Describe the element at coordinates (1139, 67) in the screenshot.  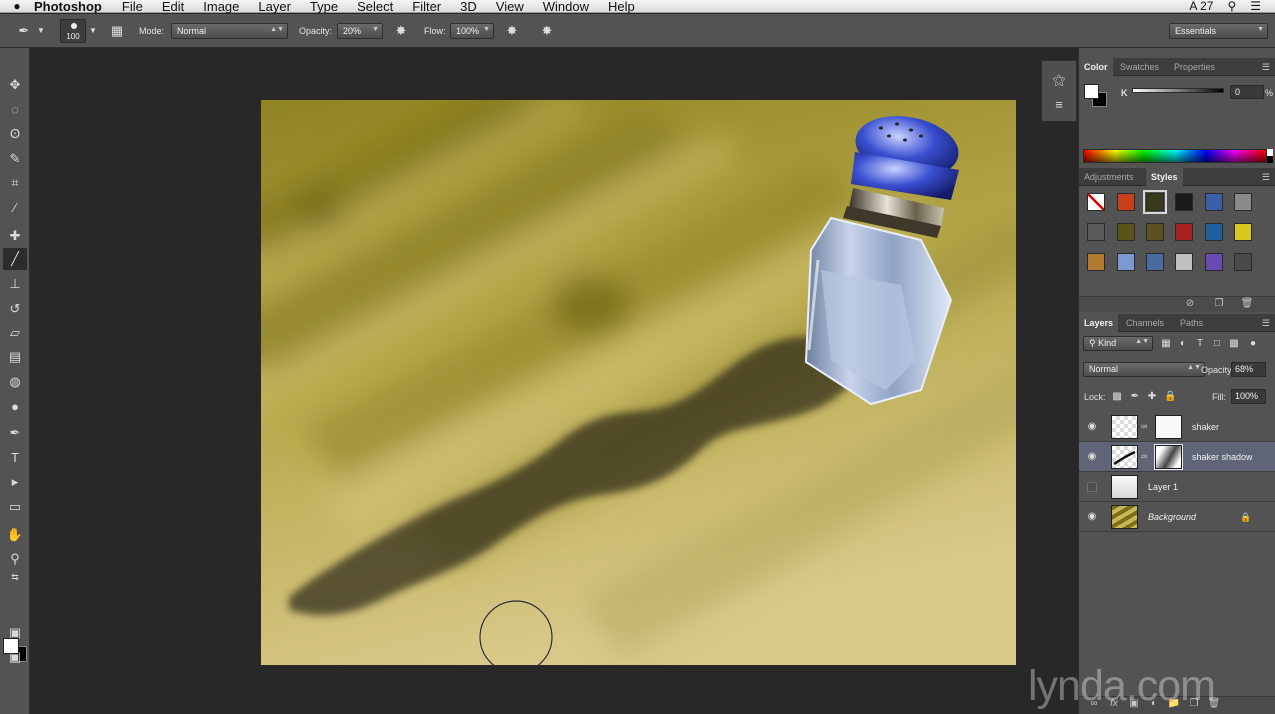
I see `tab-swatches: Swatches` at that location.